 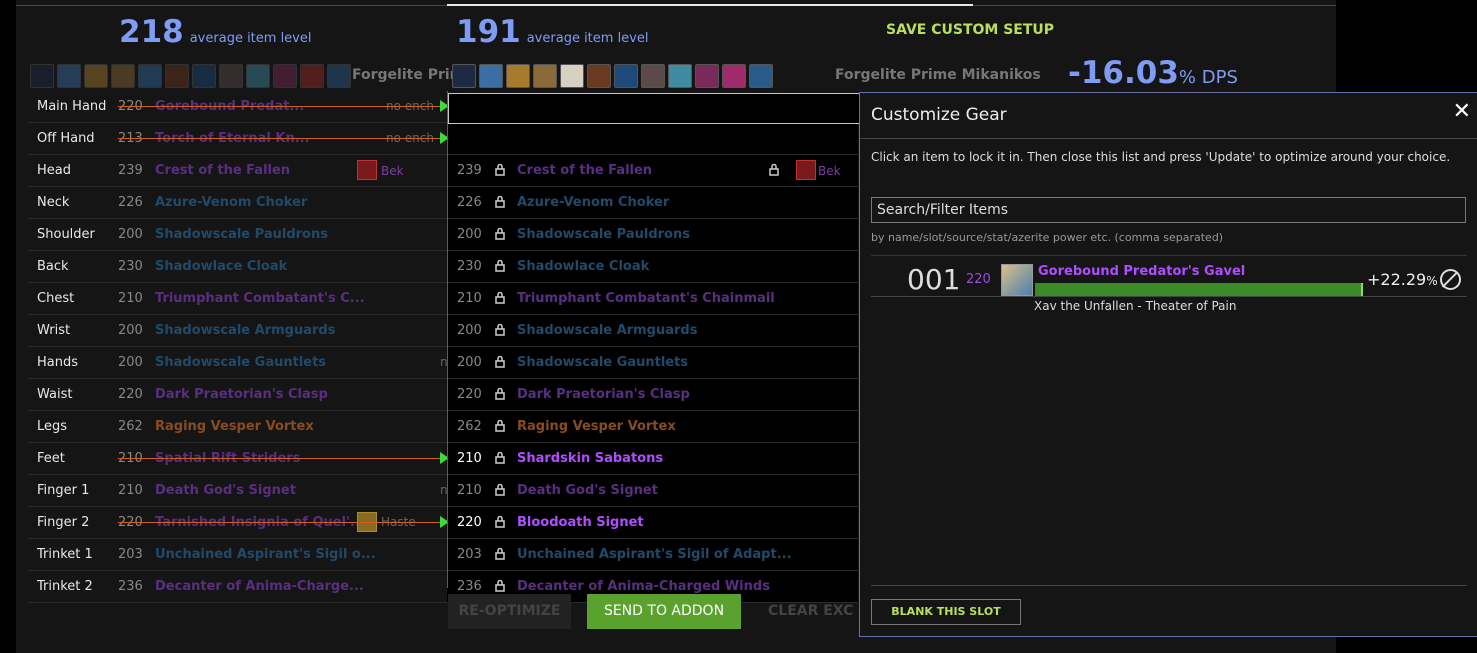 I want to click on save-custom-setup-button: SAVE CUSTOM SETUP, so click(x=970, y=30).